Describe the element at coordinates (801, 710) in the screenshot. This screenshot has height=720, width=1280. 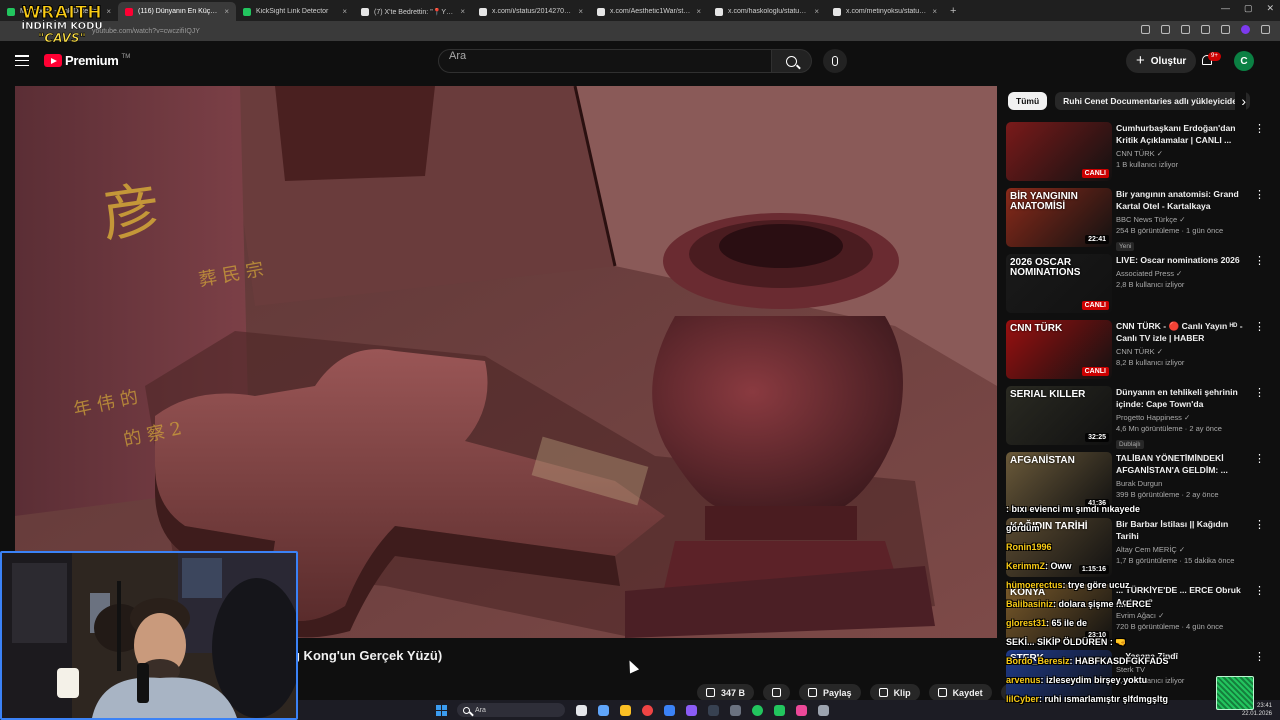
I see `app-icon` at that location.